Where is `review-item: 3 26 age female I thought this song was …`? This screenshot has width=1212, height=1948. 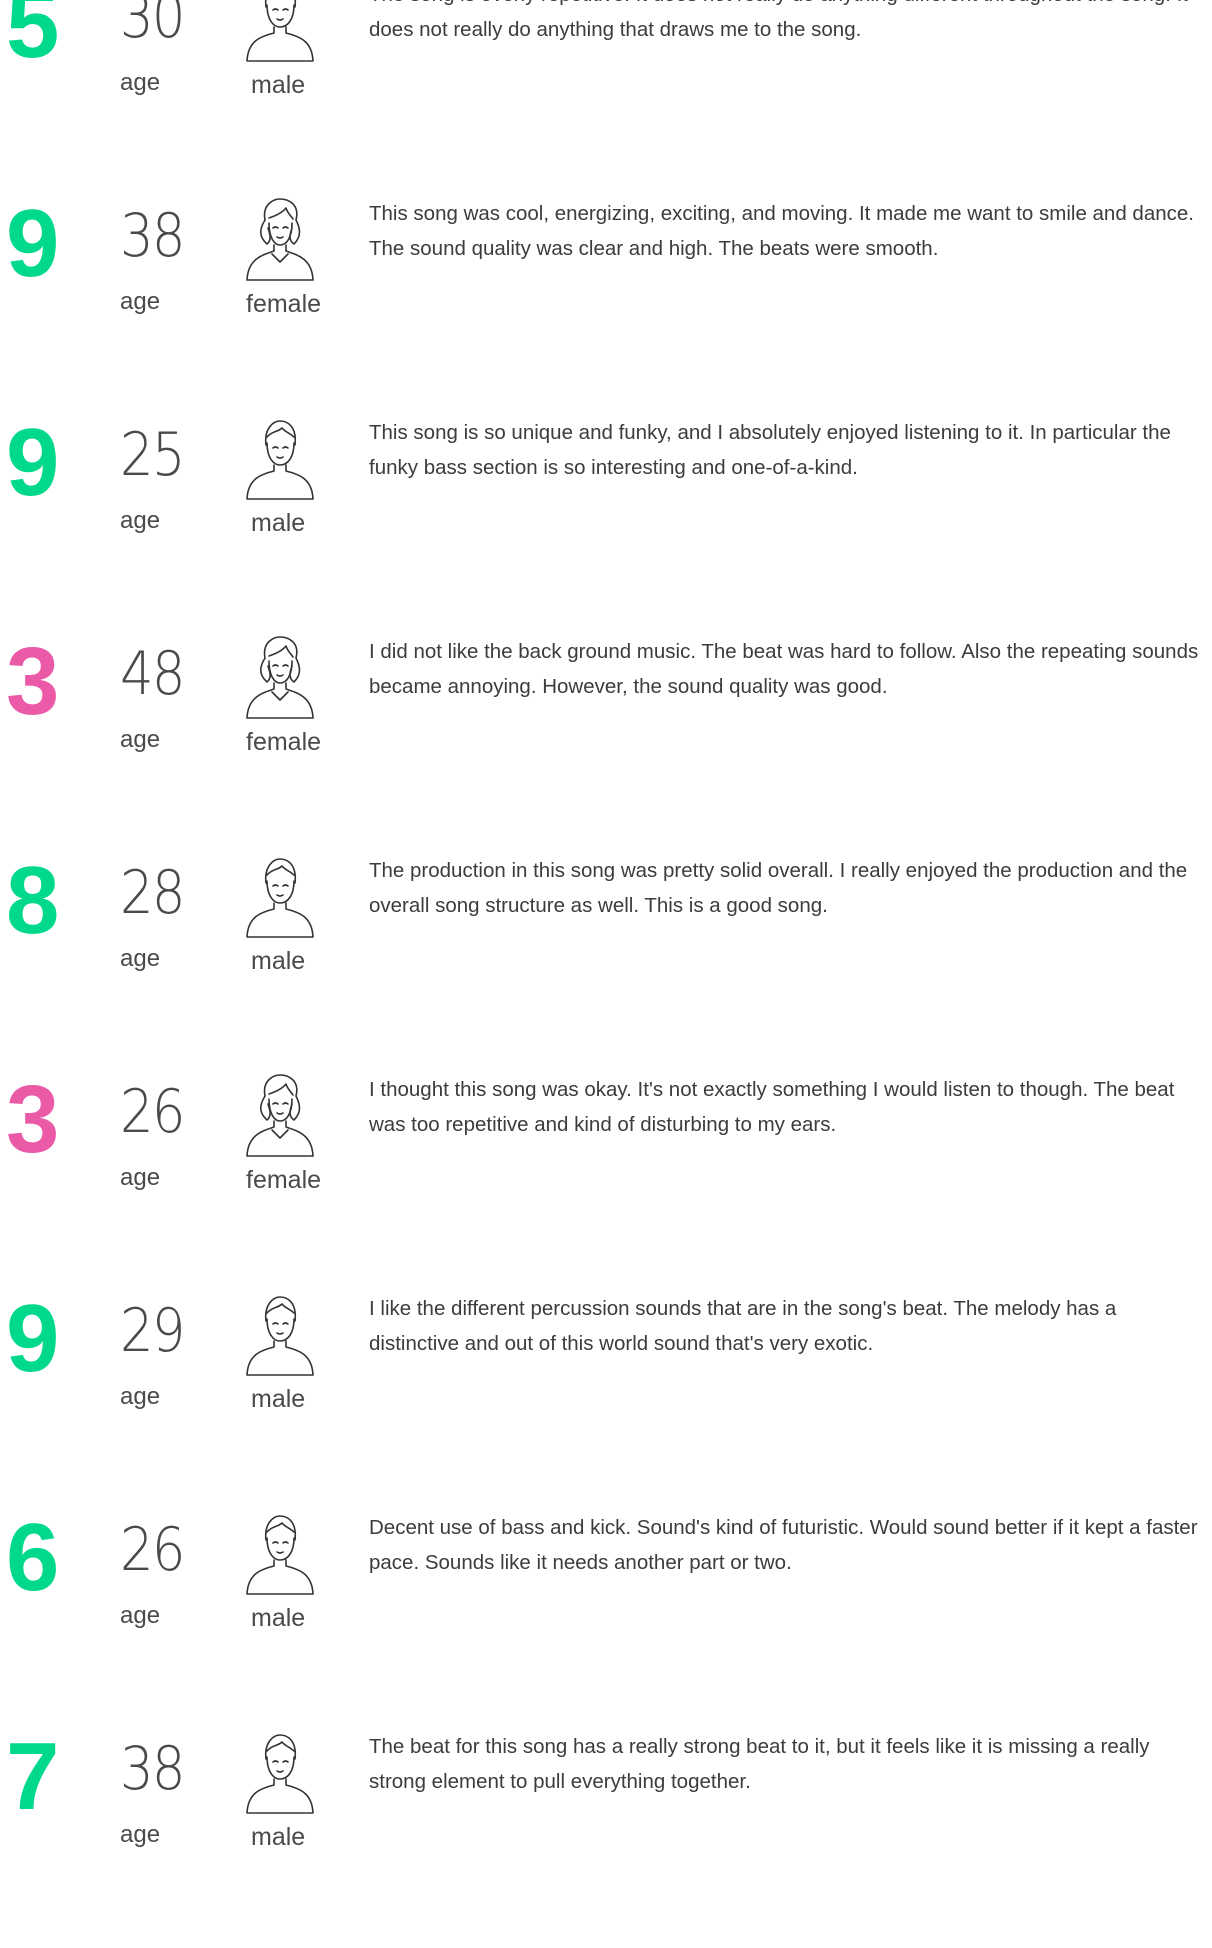 review-item: 3 26 age female I thought this song was … is located at coordinates (606, 1181).